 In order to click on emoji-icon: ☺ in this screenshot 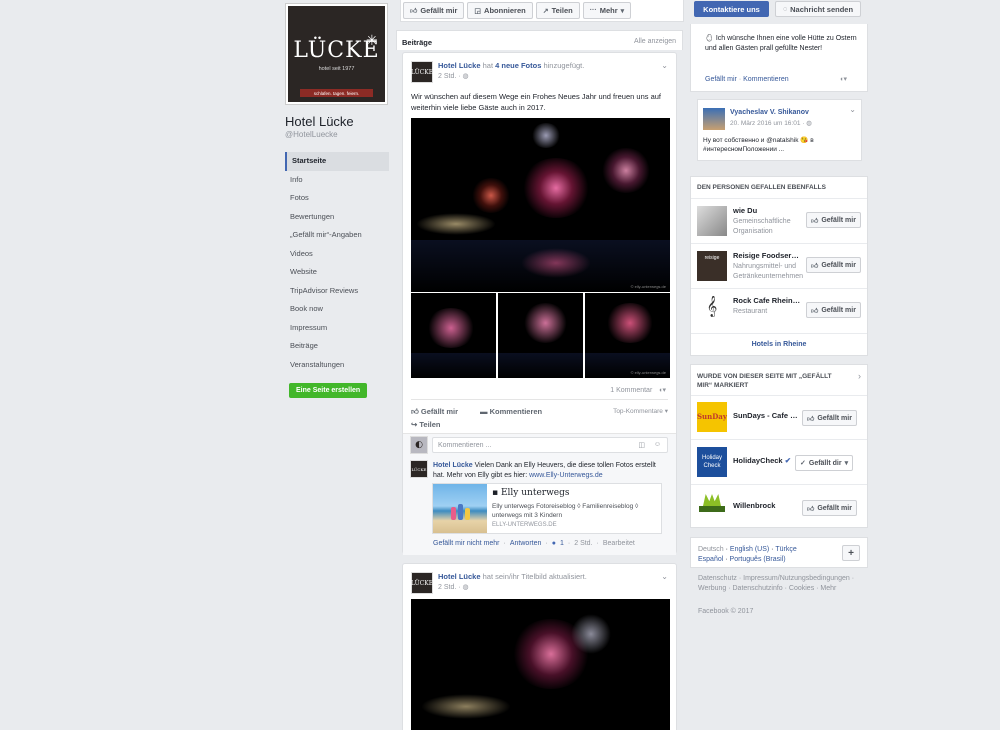, I will do `click(657, 444)`.